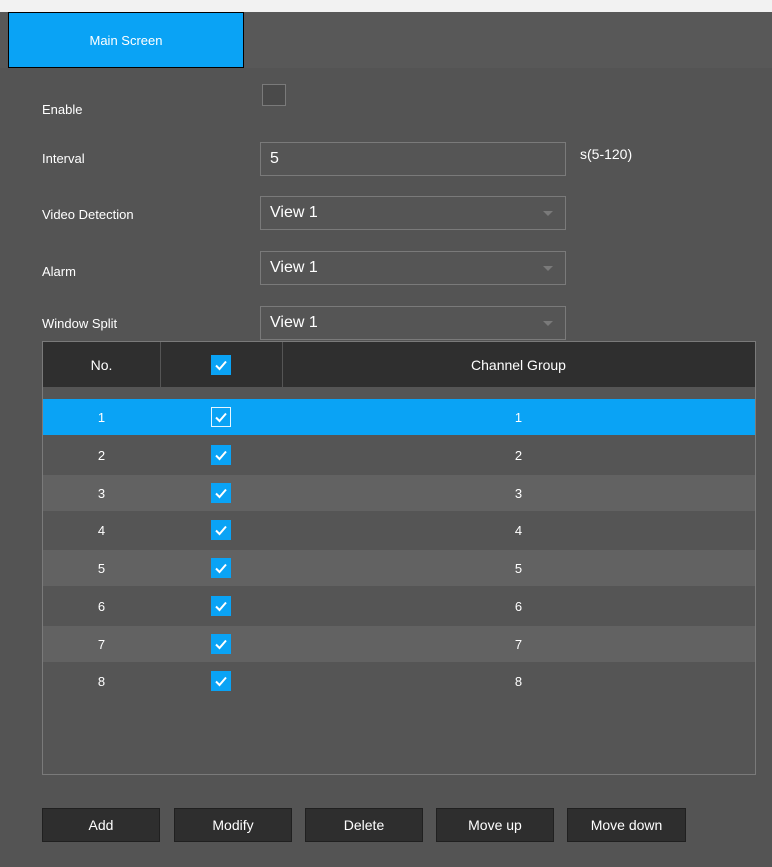 The image size is (772, 867). I want to click on column-header-checkbox-cell, so click(221, 364).